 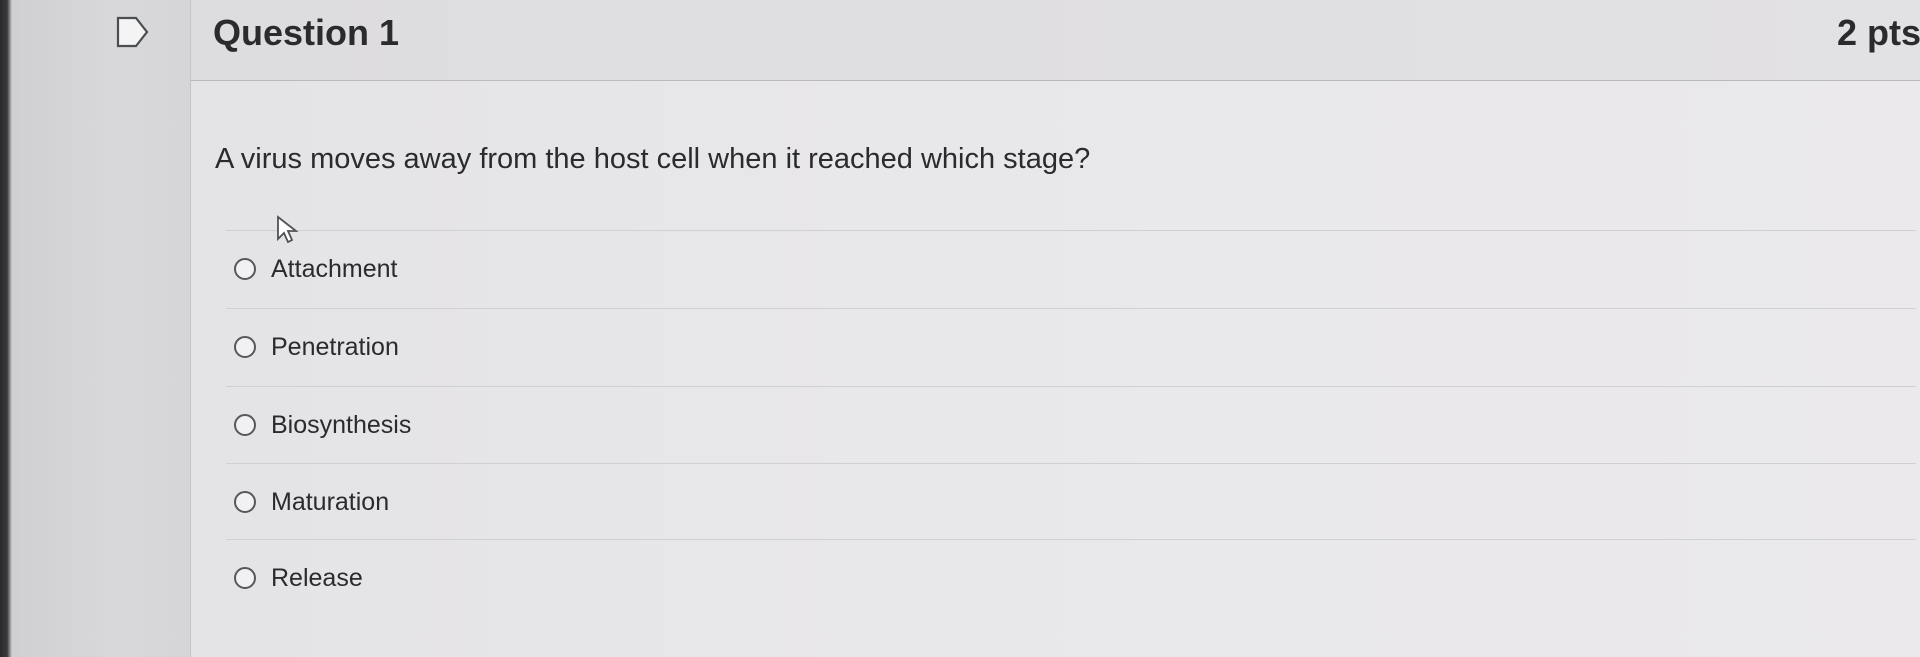 What do you see at coordinates (335, 347) in the screenshot?
I see `answer-label: Penetration` at bounding box center [335, 347].